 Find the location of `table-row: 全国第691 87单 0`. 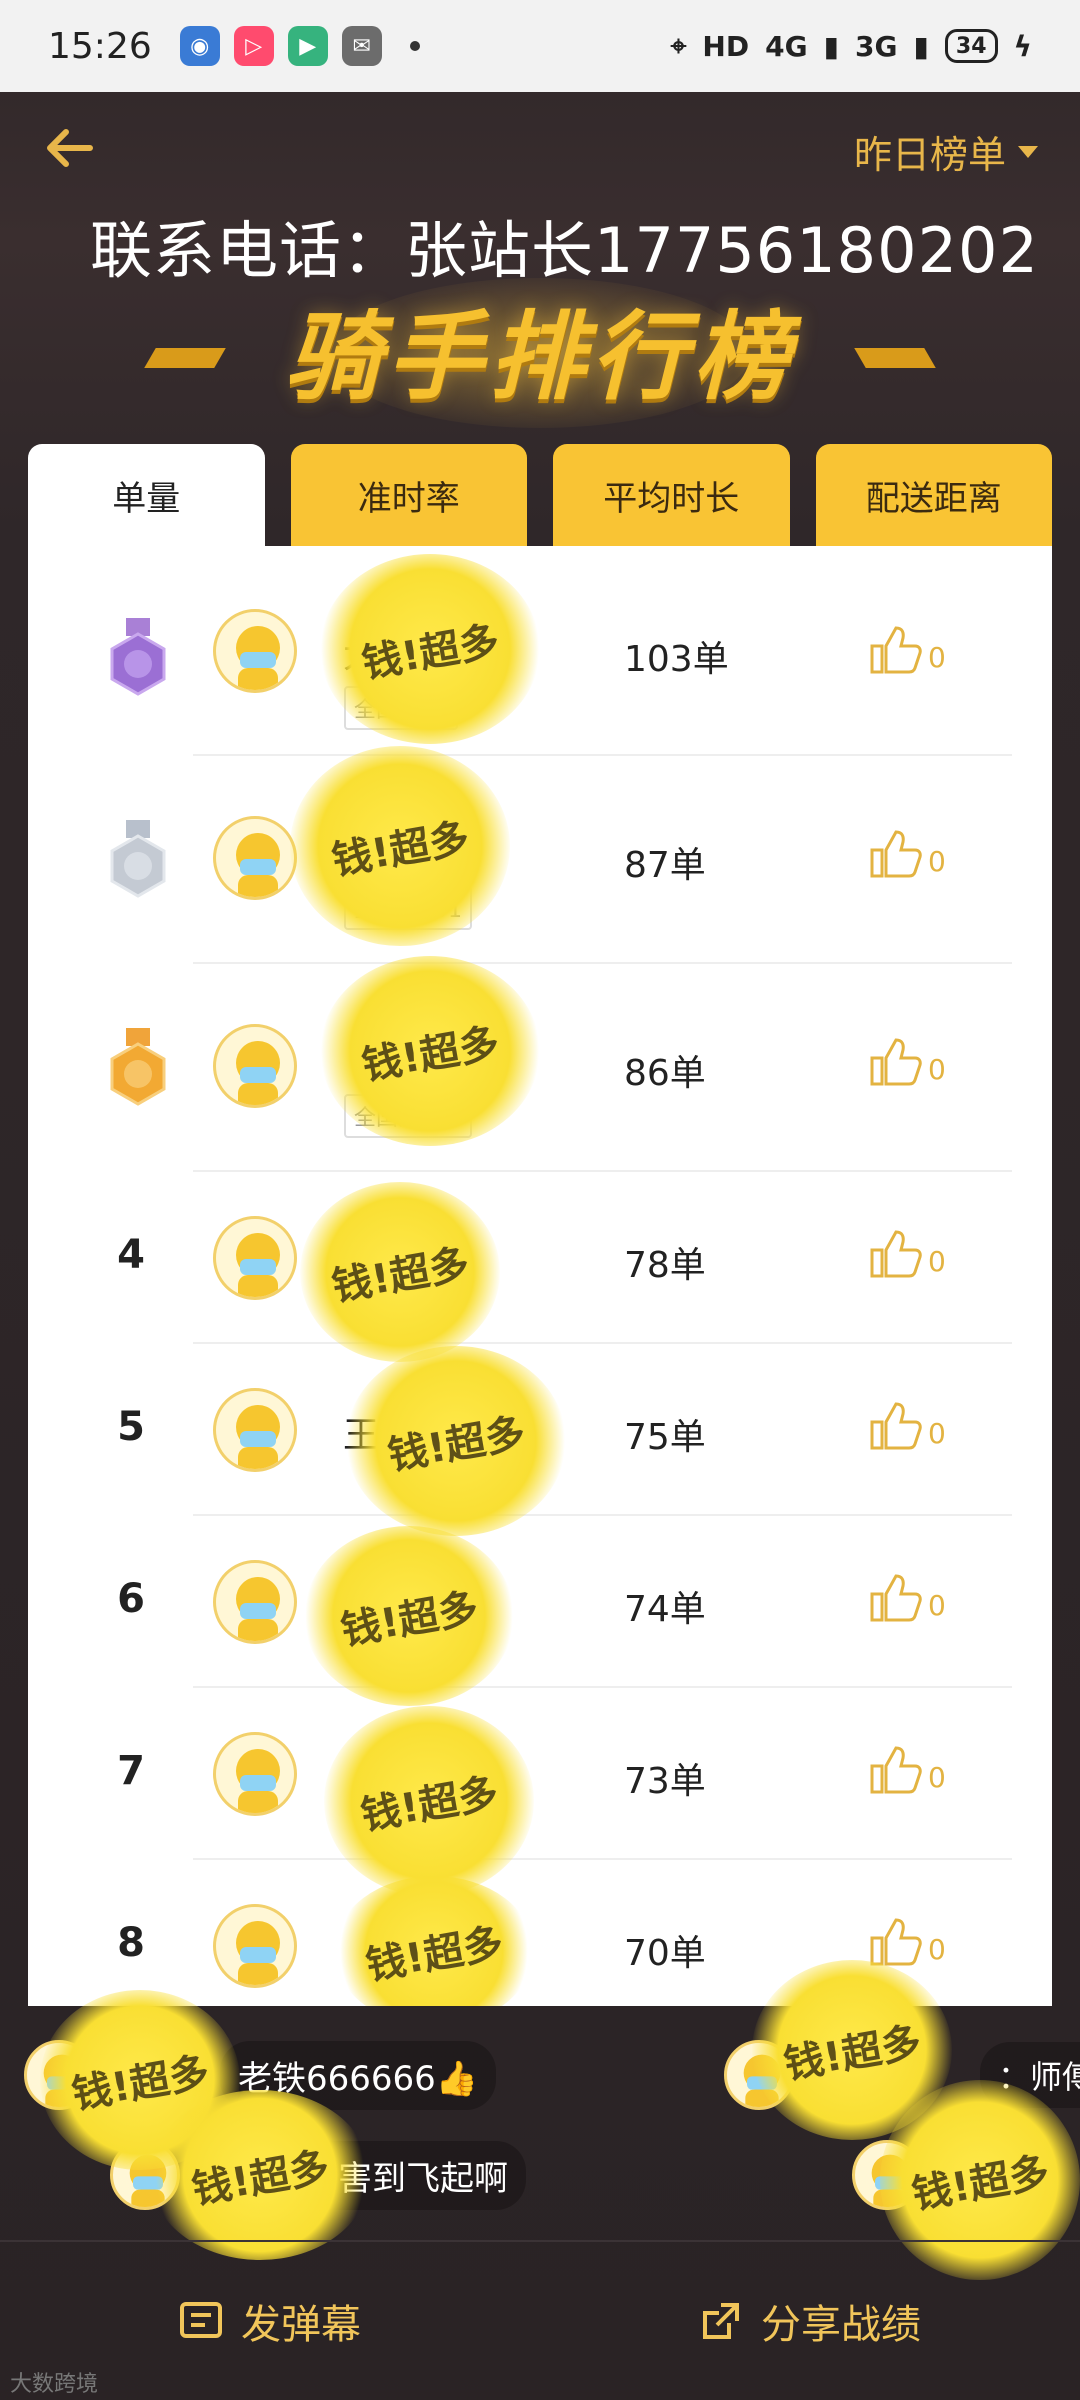

table-row: 全国第691 87单 0 is located at coordinates (540, 860).